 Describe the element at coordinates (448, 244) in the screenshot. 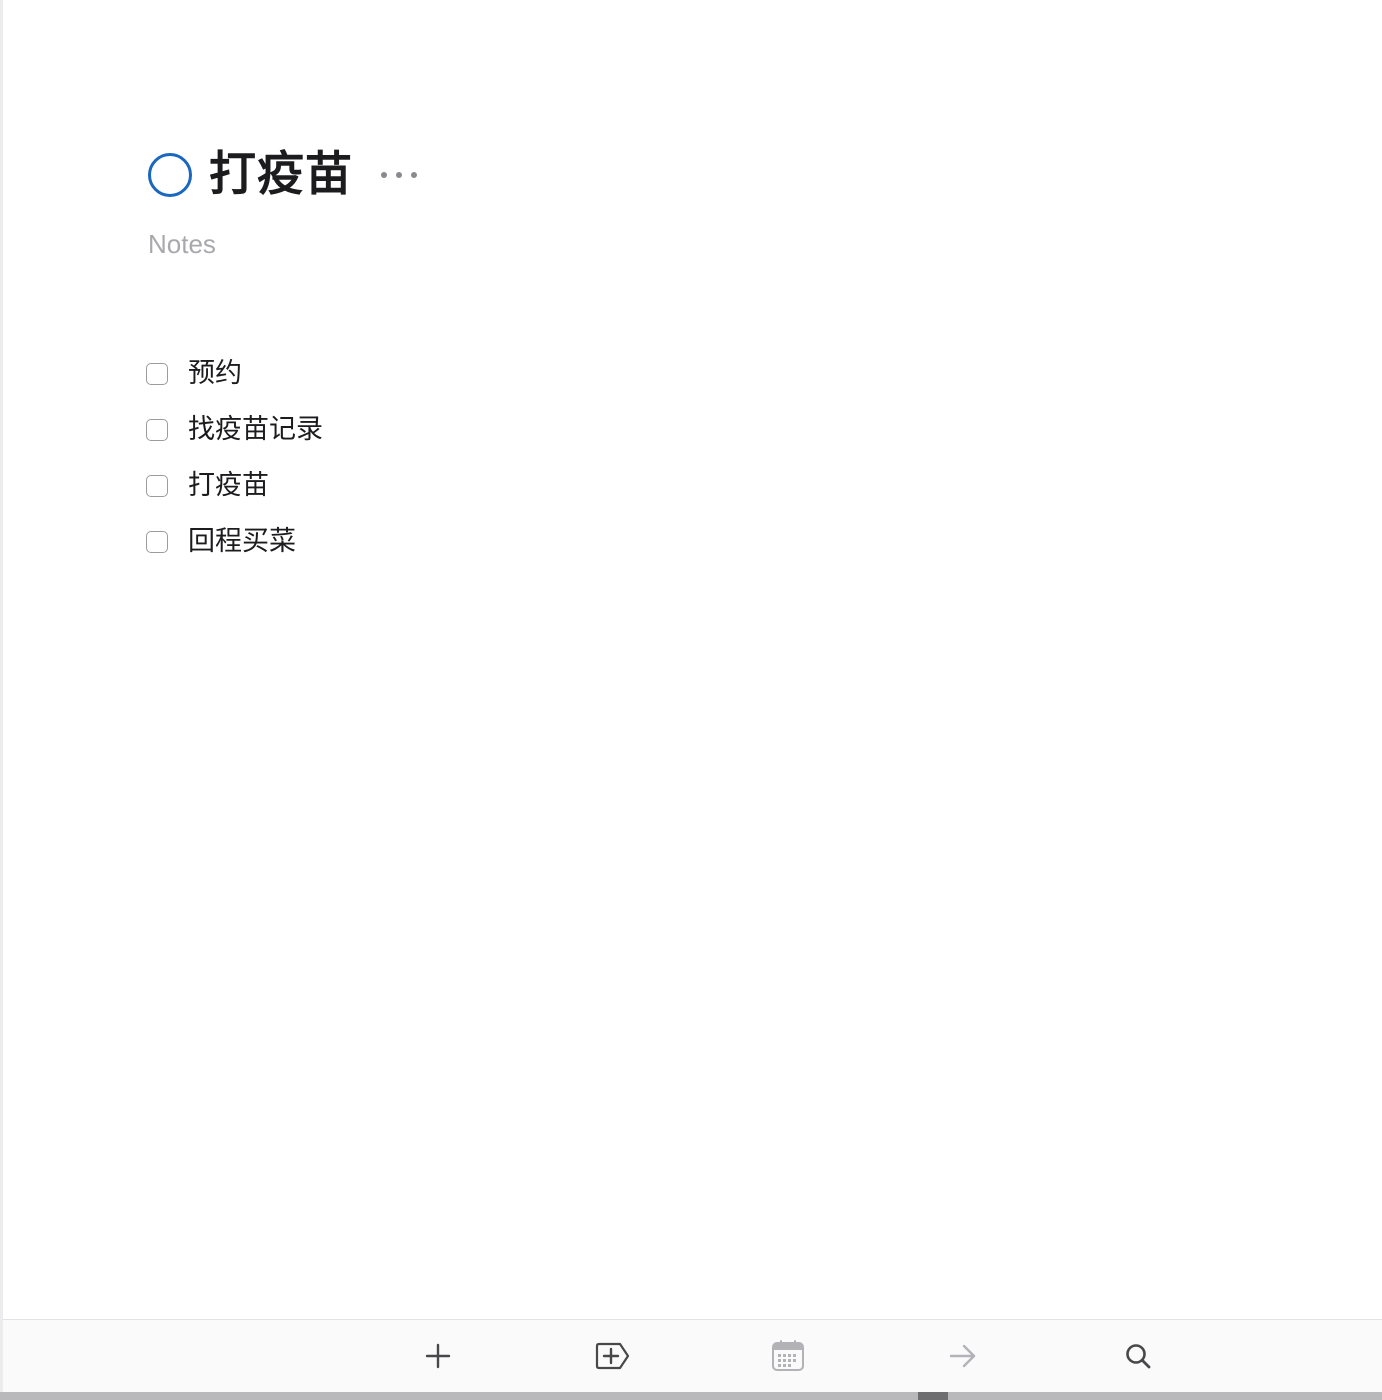

I see `notes-field` at that location.